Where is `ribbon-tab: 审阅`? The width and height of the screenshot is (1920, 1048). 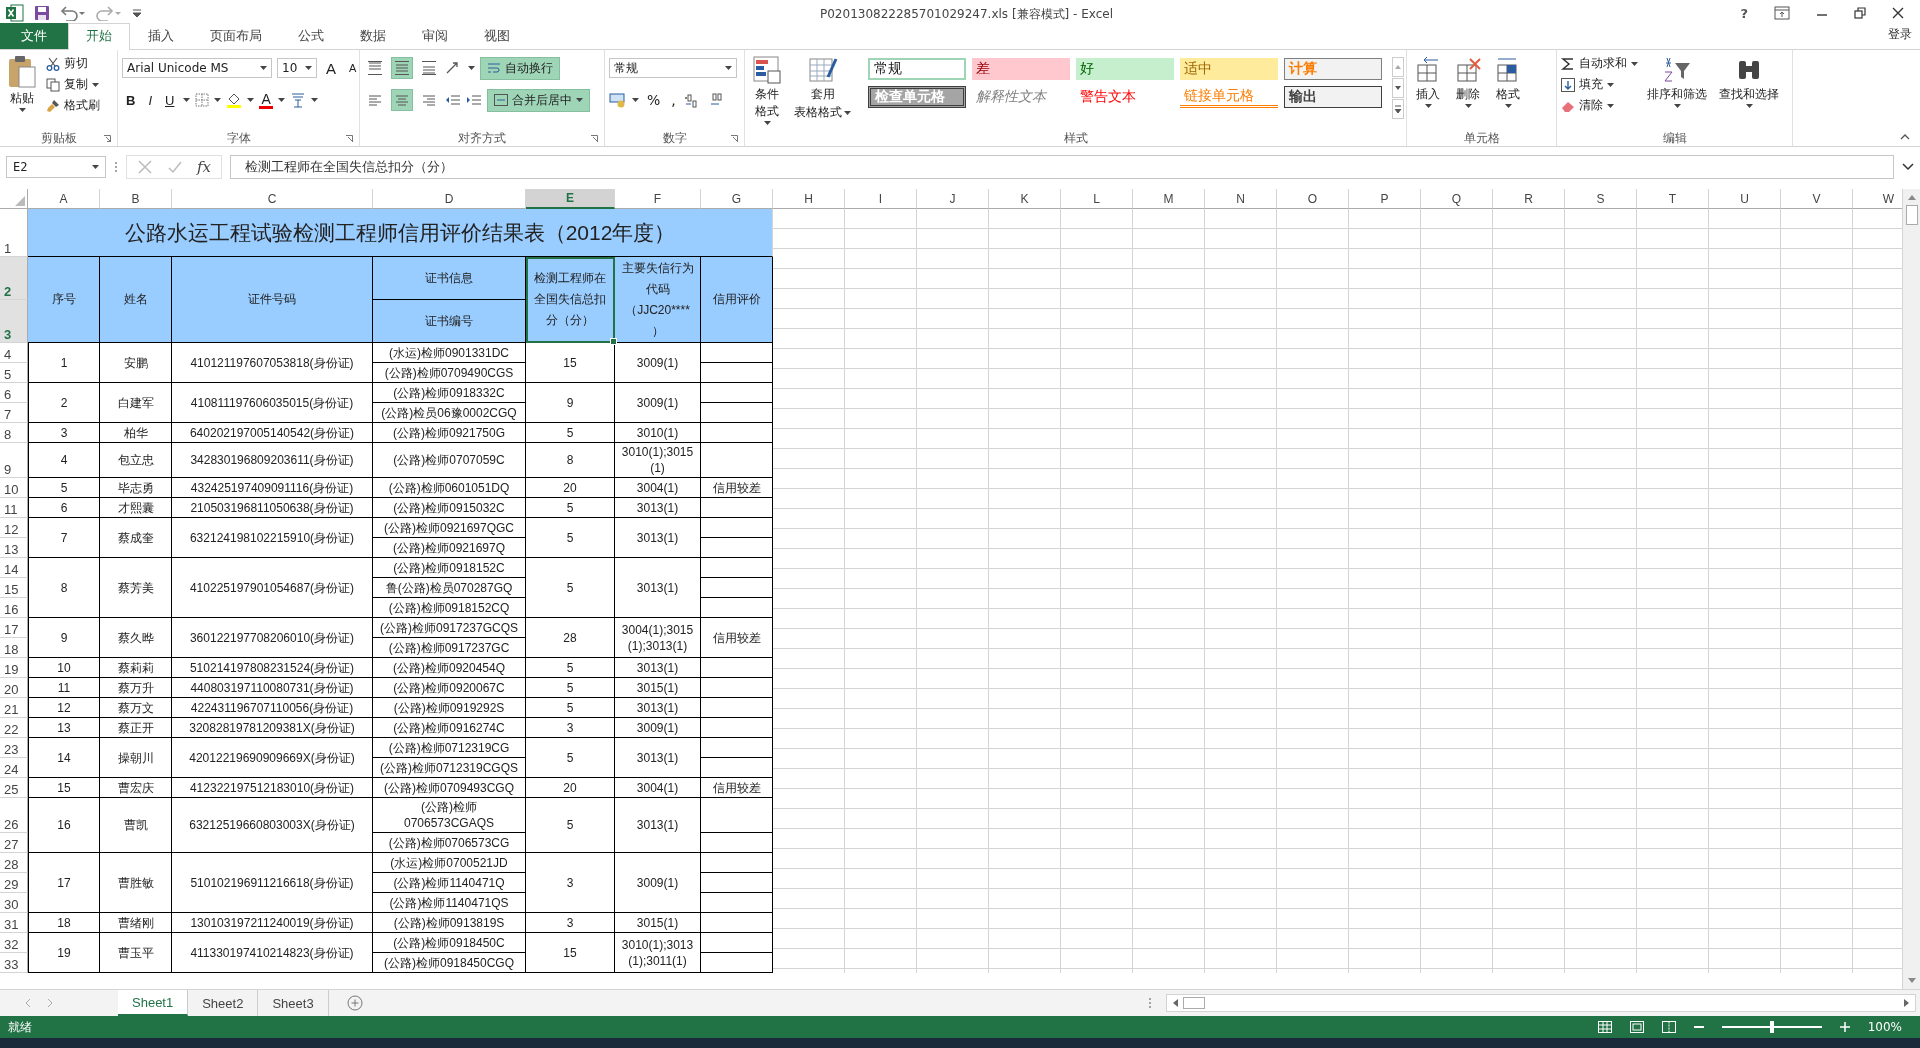 ribbon-tab: 审阅 is located at coordinates (435, 36).